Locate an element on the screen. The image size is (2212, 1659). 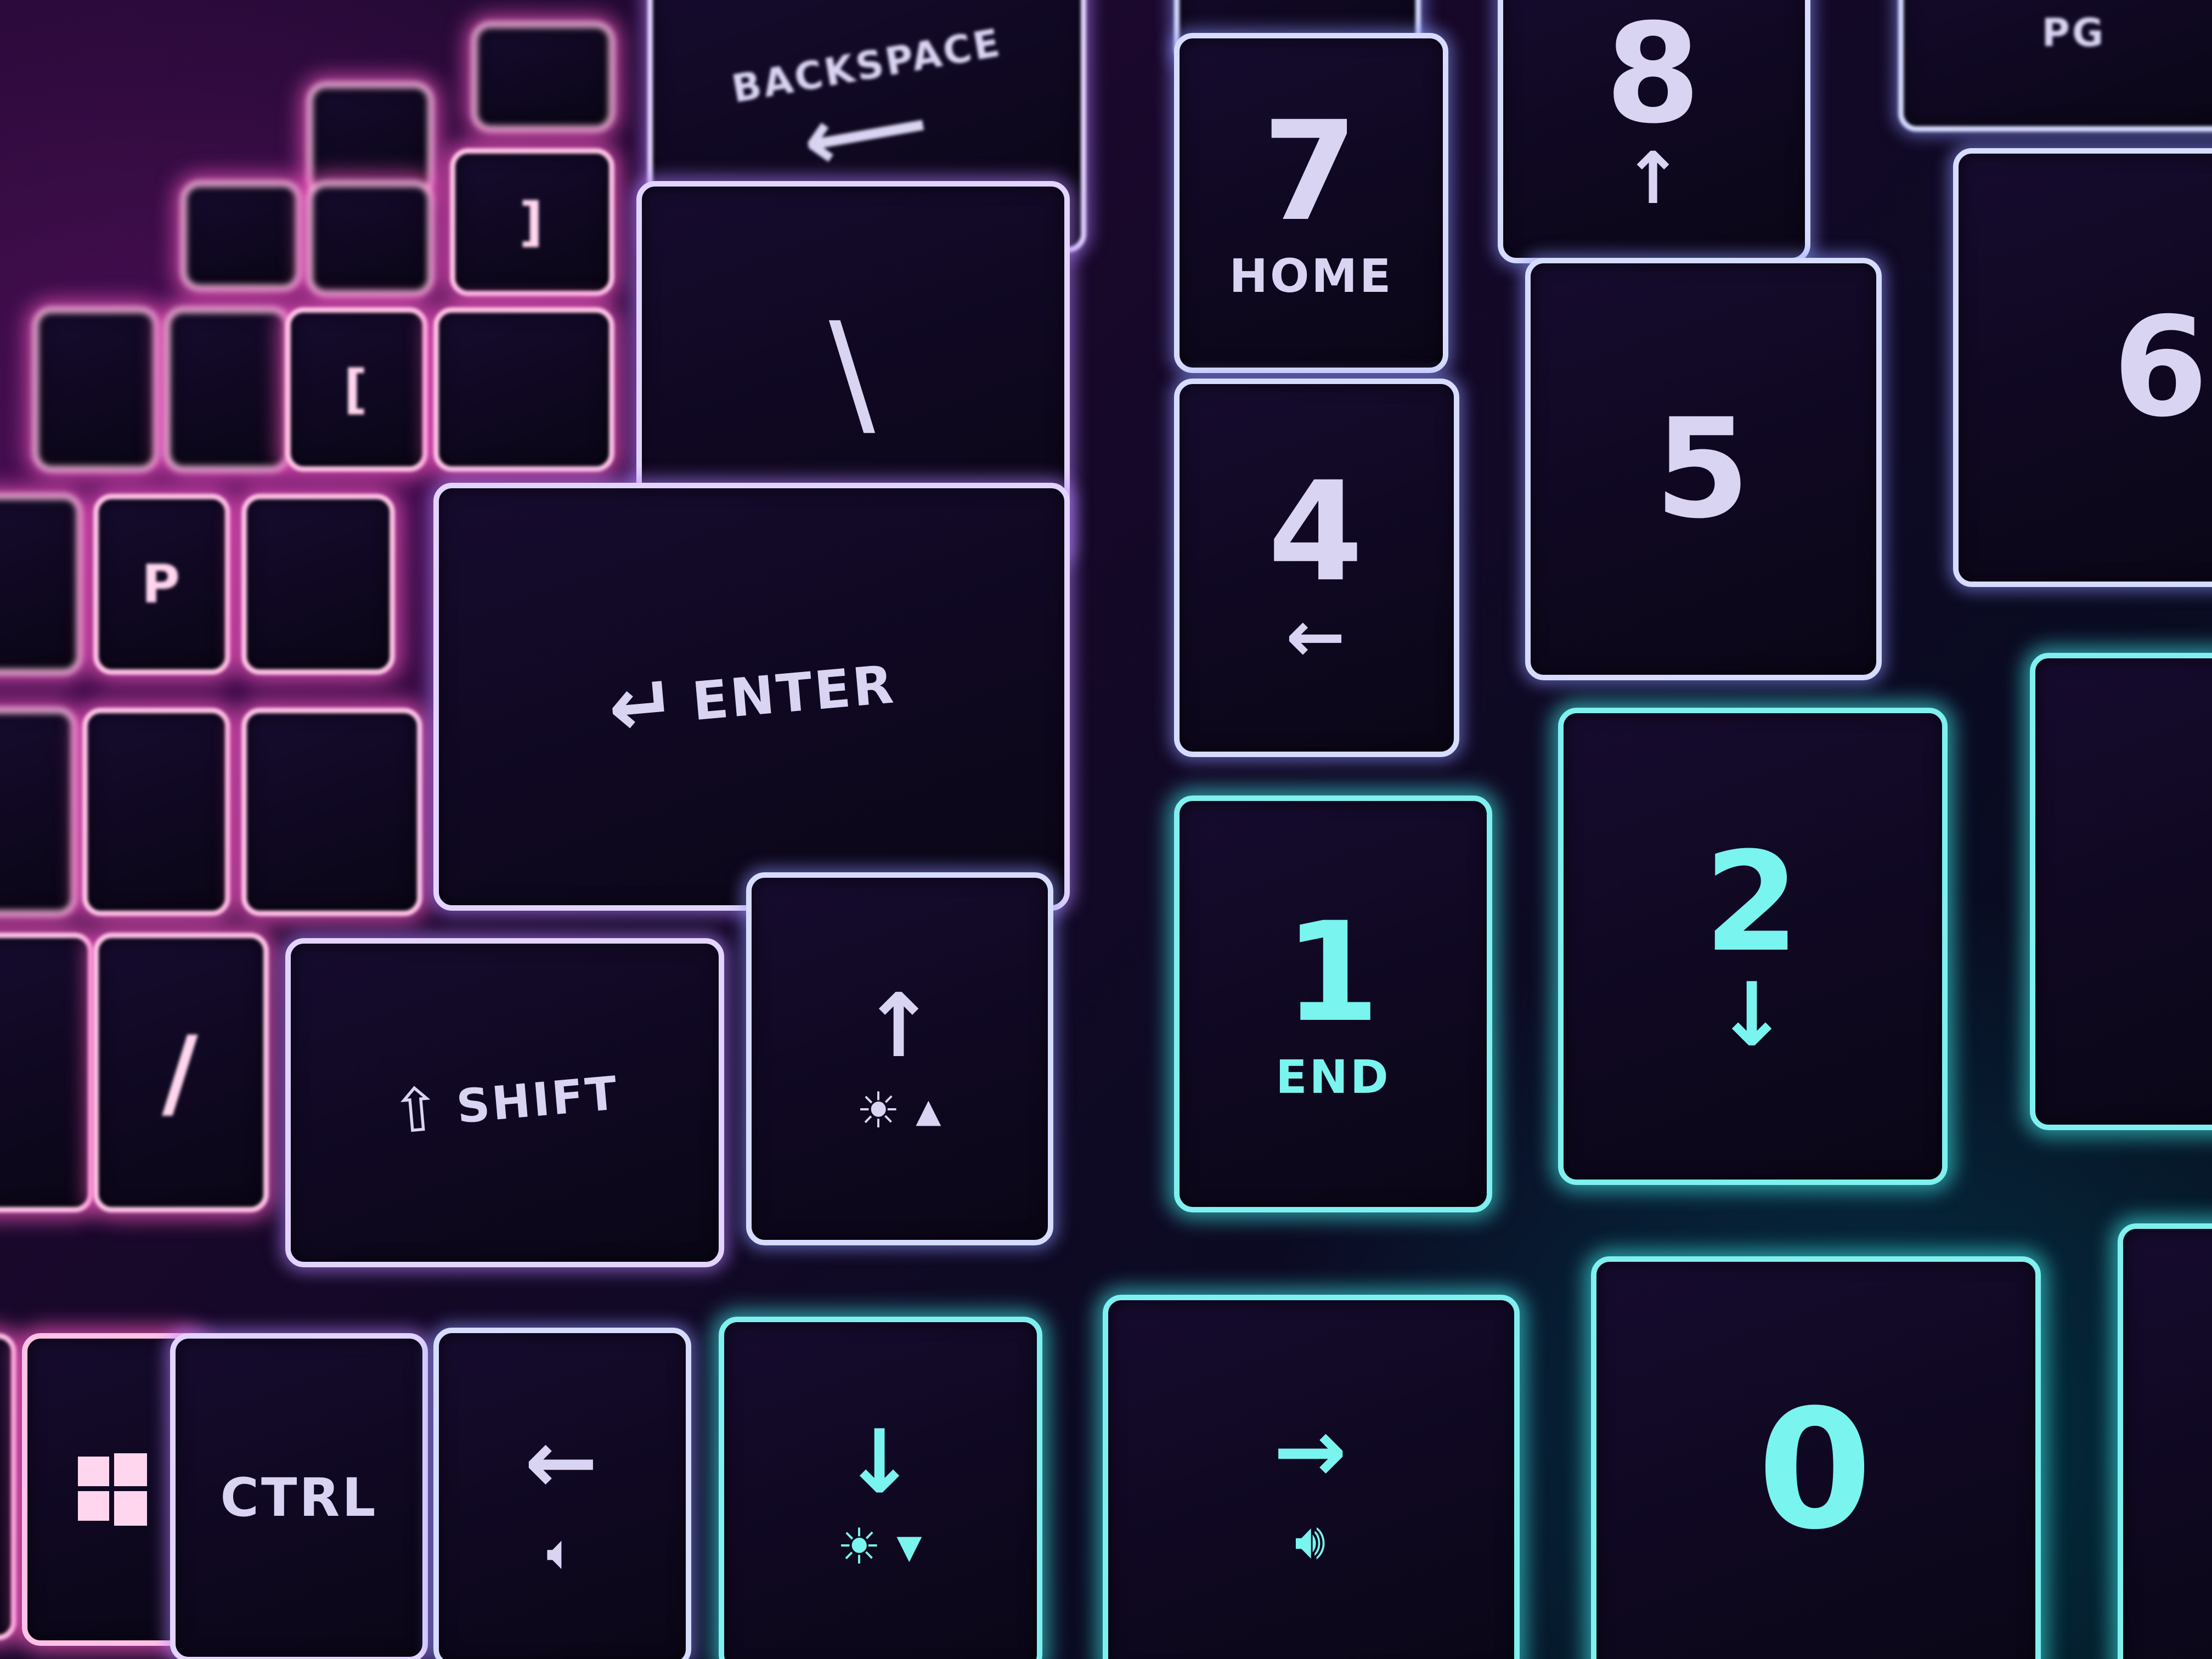
volume-icon: 🔈︎ is located at coordinates (562, 1552).